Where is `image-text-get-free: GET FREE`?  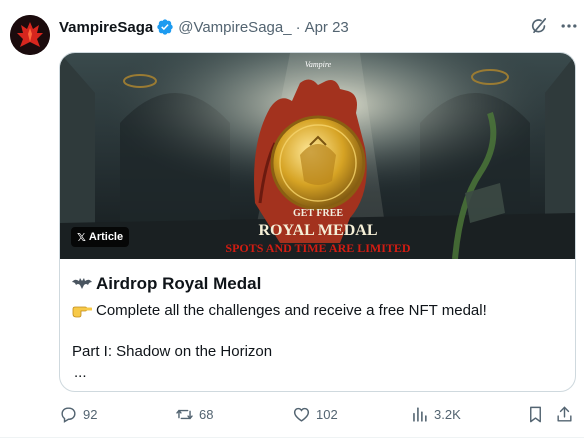 image-text-get-free: GET FREE is located at coordinates (318, 213).